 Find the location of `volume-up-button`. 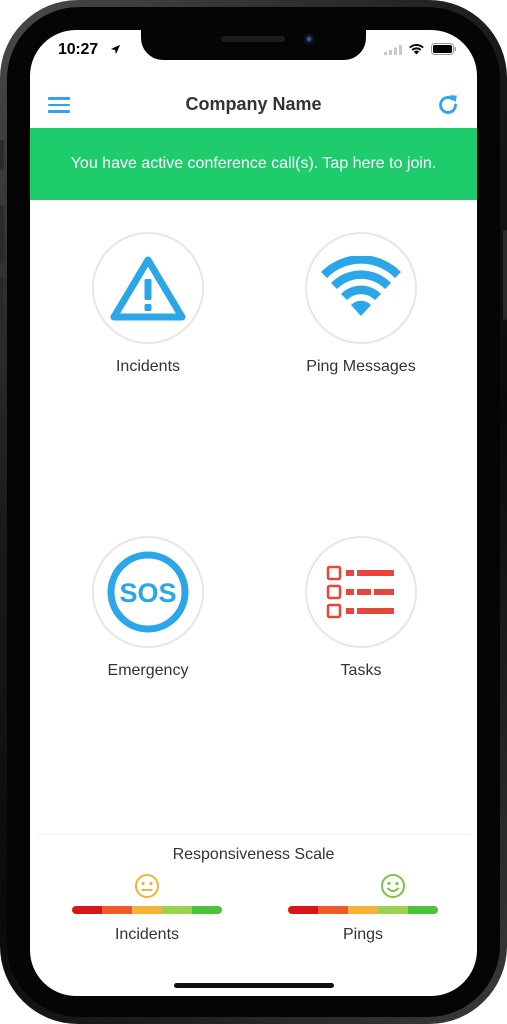

volume-up-button is located at coordinates (2, 234).